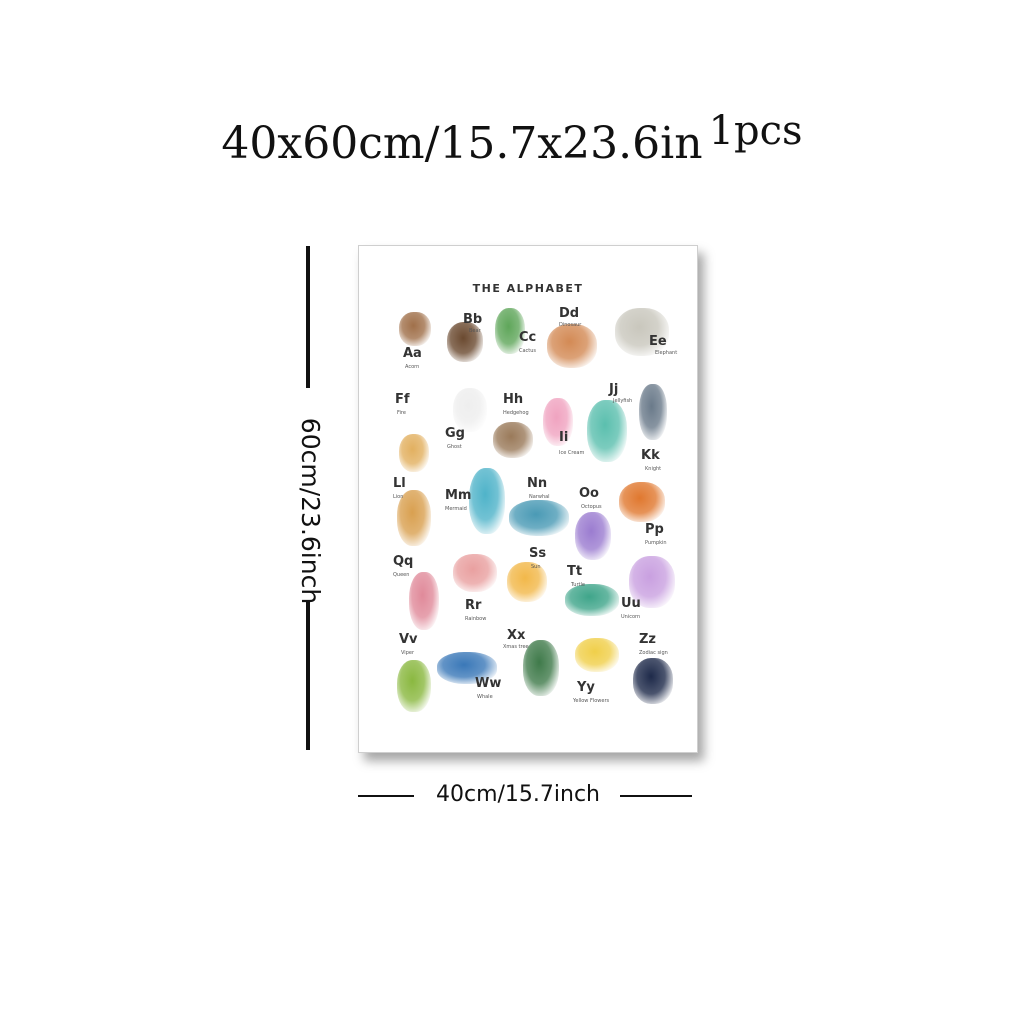  I want to click on viper-illustration, so click(414, 686).